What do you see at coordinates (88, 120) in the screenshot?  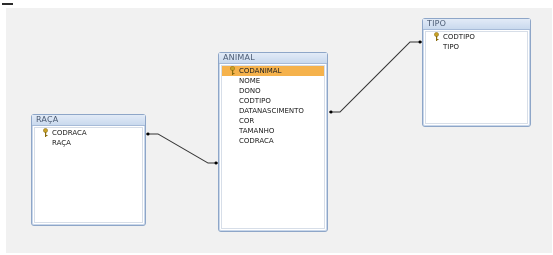 I see `table-title-raca: RAÇA` at bounding box center [88, 120].